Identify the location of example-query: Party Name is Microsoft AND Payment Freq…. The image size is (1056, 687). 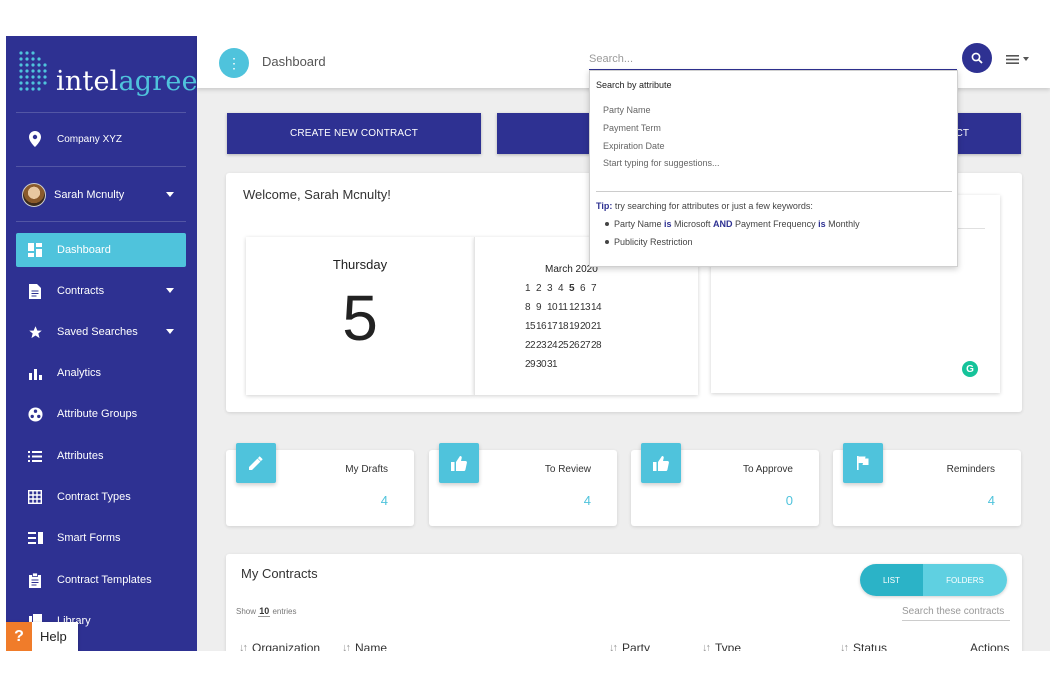
(732, 224).